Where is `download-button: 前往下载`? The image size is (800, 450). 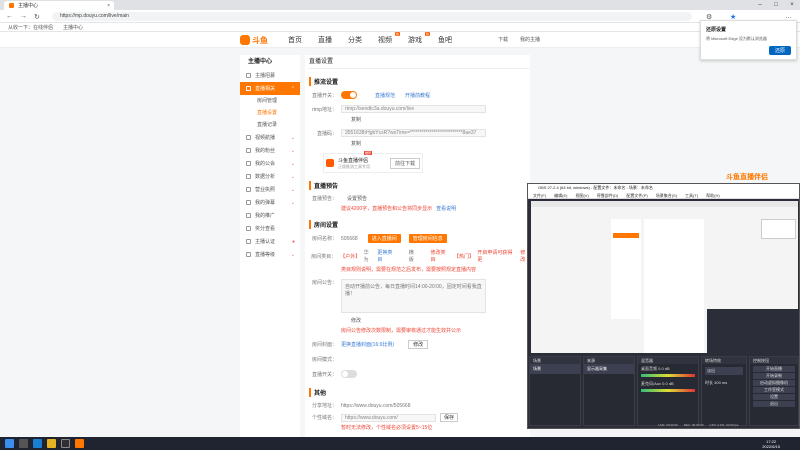
download-button: 前往下载 is located at coordinates (404, 163).